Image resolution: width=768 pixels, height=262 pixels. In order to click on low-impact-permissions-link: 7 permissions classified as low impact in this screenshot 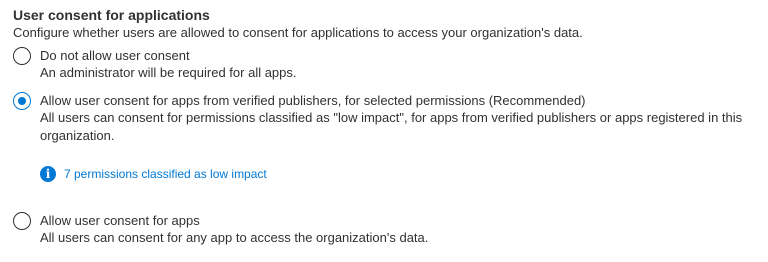, I will do `click(165, 174)`.